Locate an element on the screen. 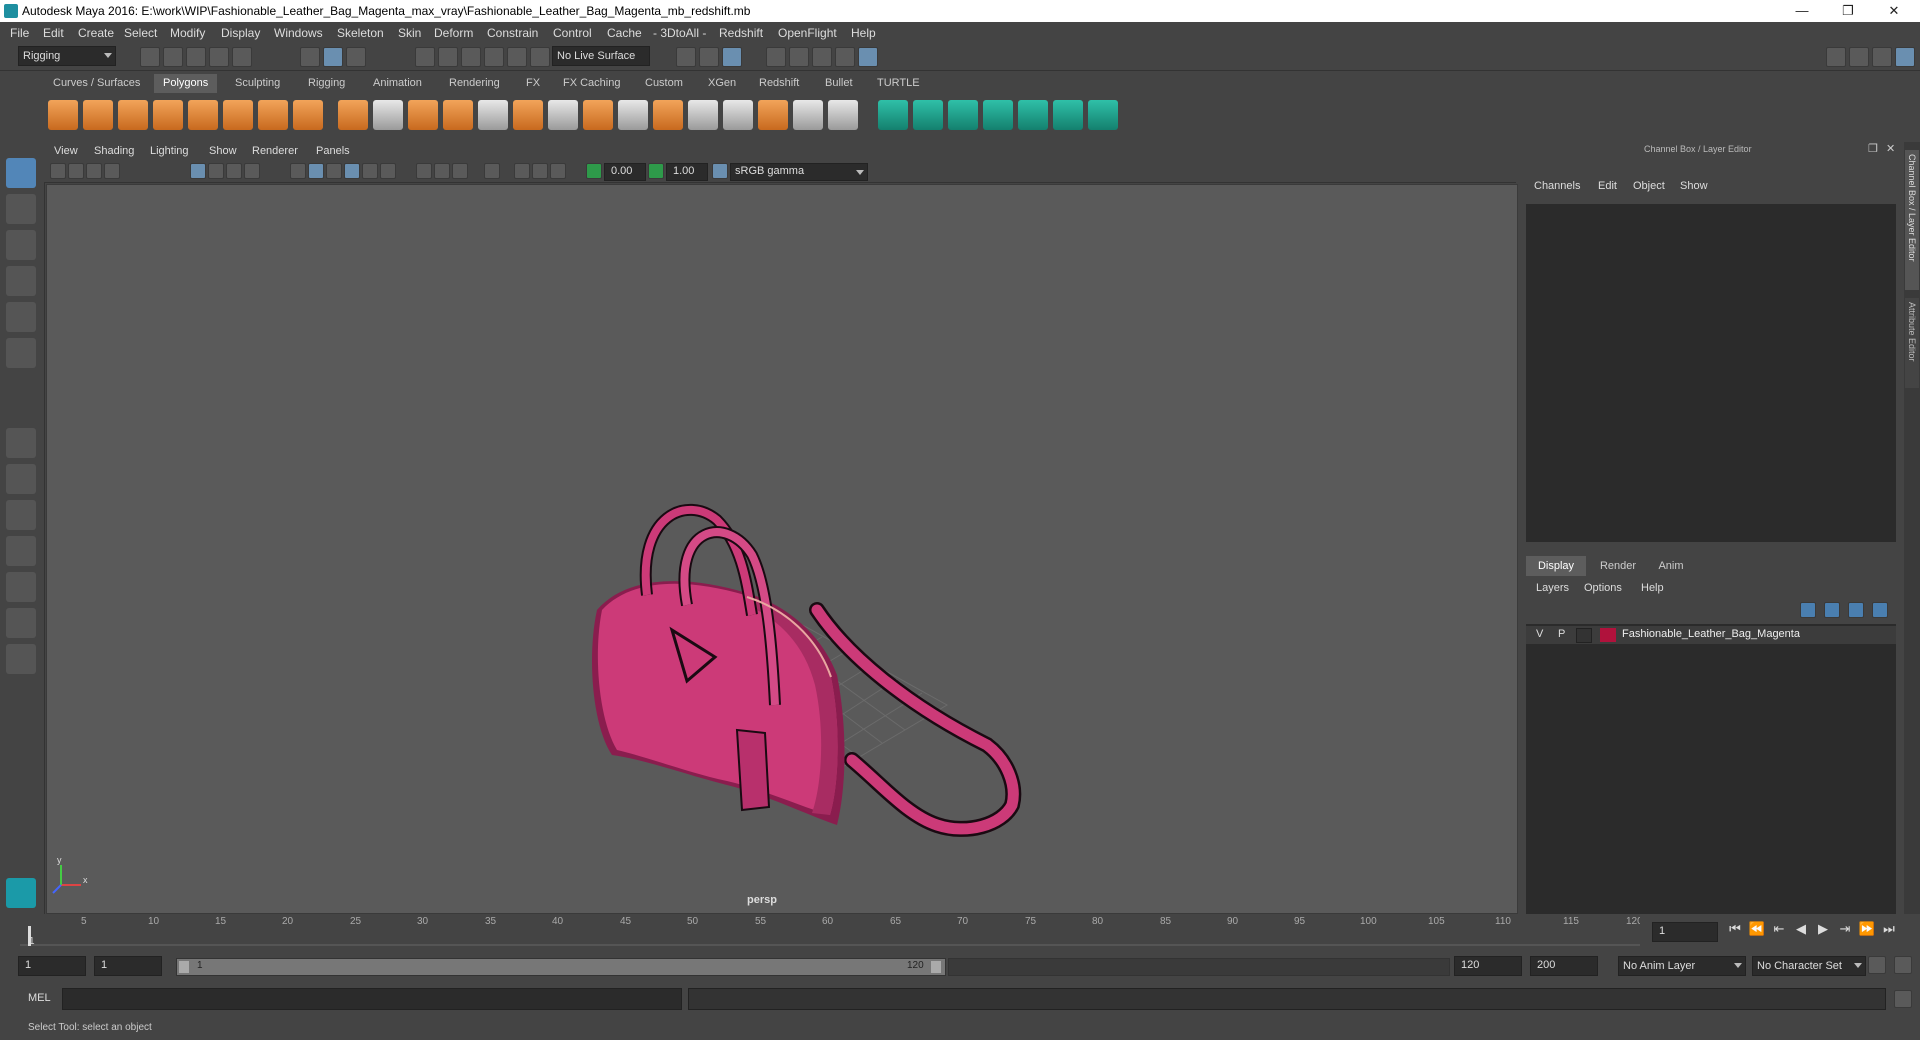  vp-menu-panels: Panels is located at coordinates (333, 151).